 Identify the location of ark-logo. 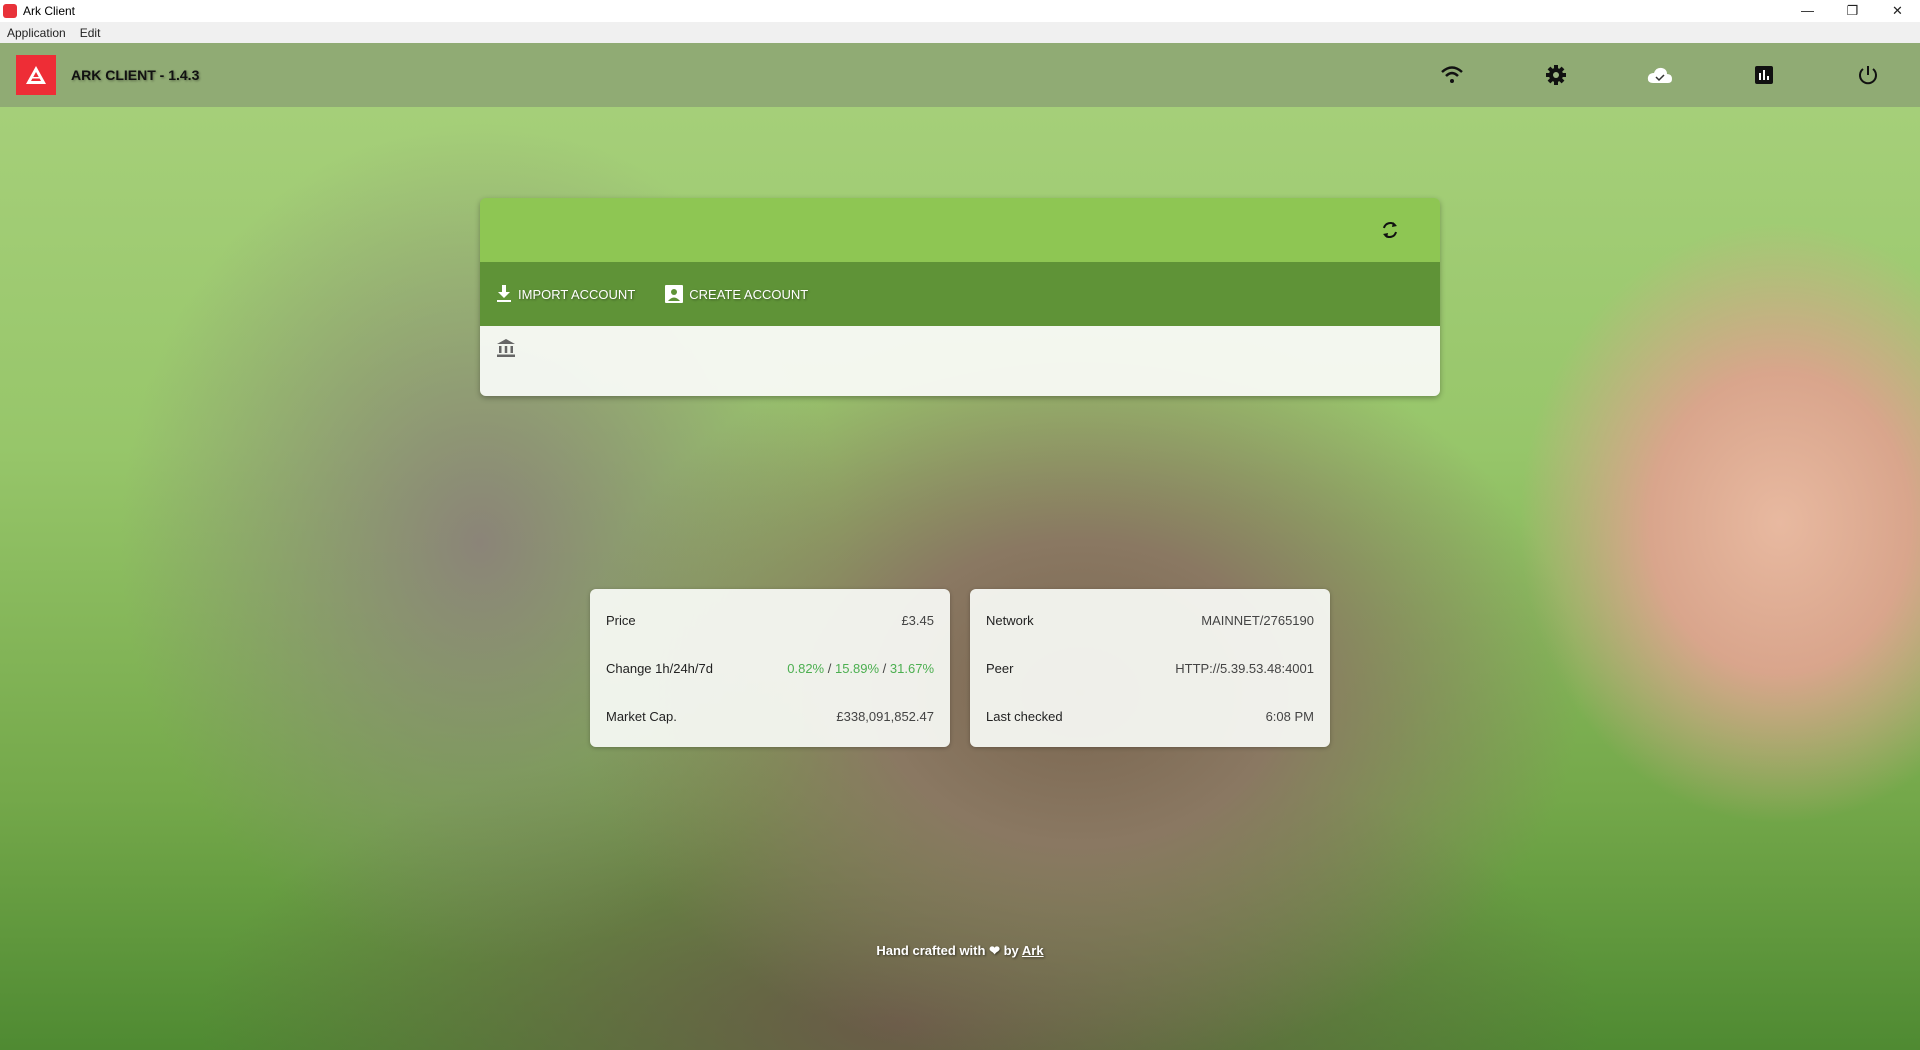
(36, 75).